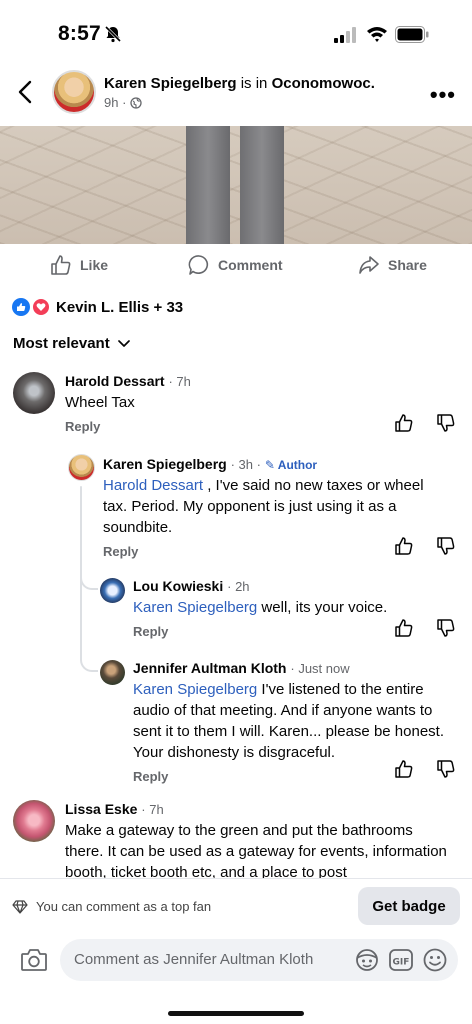  I want to click on is-in-text: is in, so click(254, 83).